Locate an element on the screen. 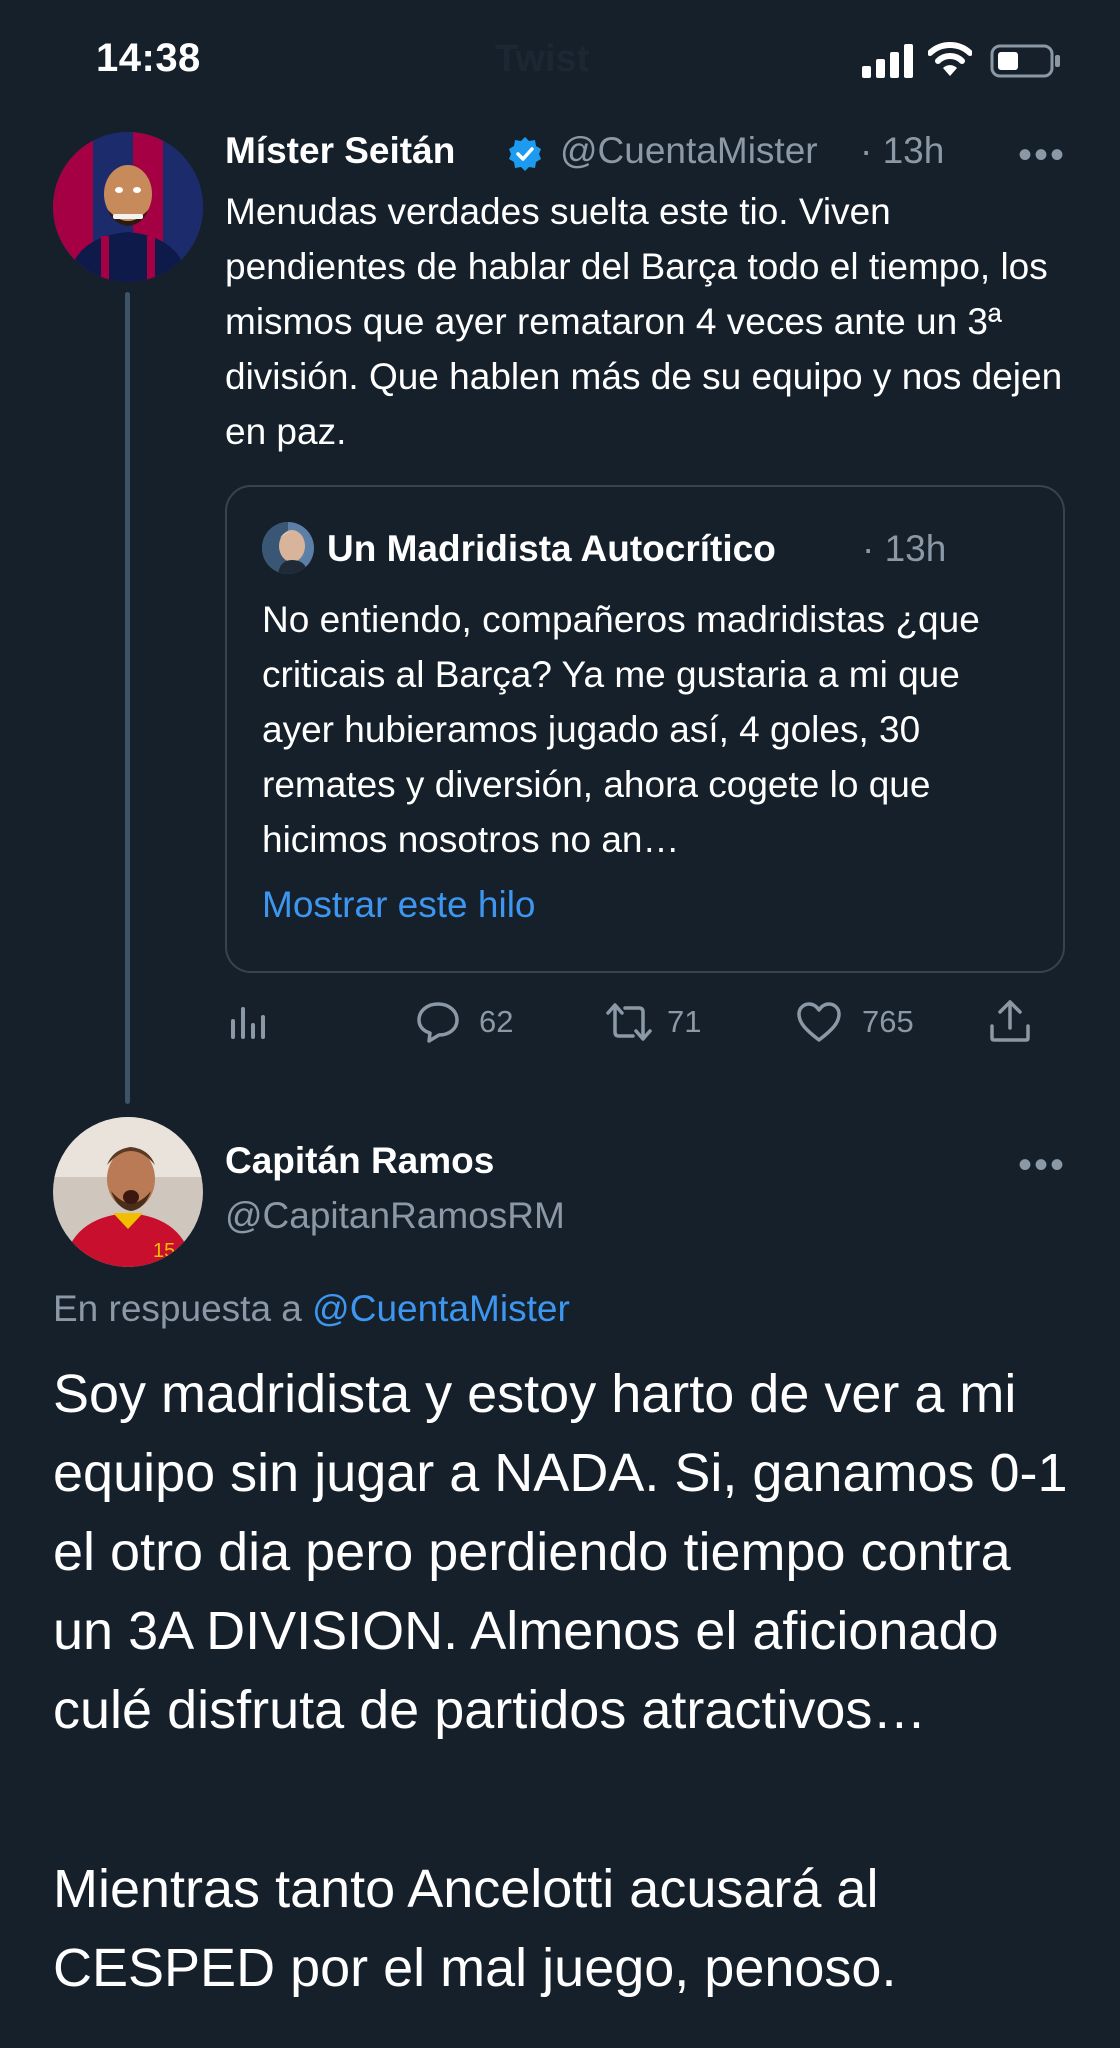 The height and width of the screenshot is (2048, 1120). faded-header-title: Twist is located at coordinates (542, 59).